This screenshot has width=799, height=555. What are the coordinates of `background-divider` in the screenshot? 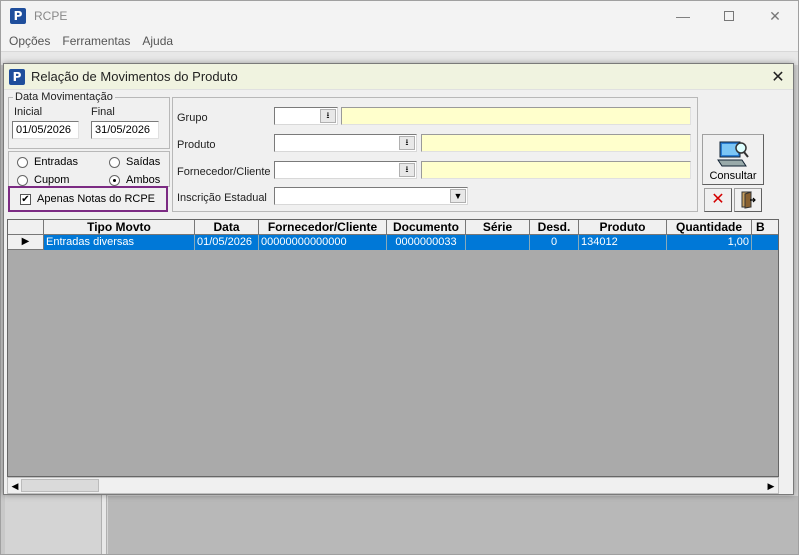 It's located at (104, 522).